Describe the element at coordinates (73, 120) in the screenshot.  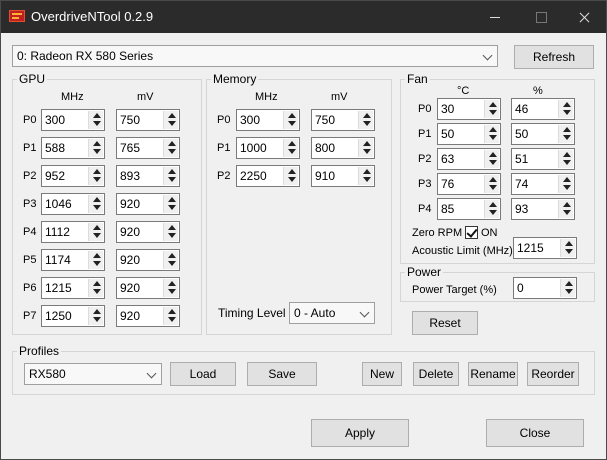
I see `gpu-mhz-spinner: 300` at that location.